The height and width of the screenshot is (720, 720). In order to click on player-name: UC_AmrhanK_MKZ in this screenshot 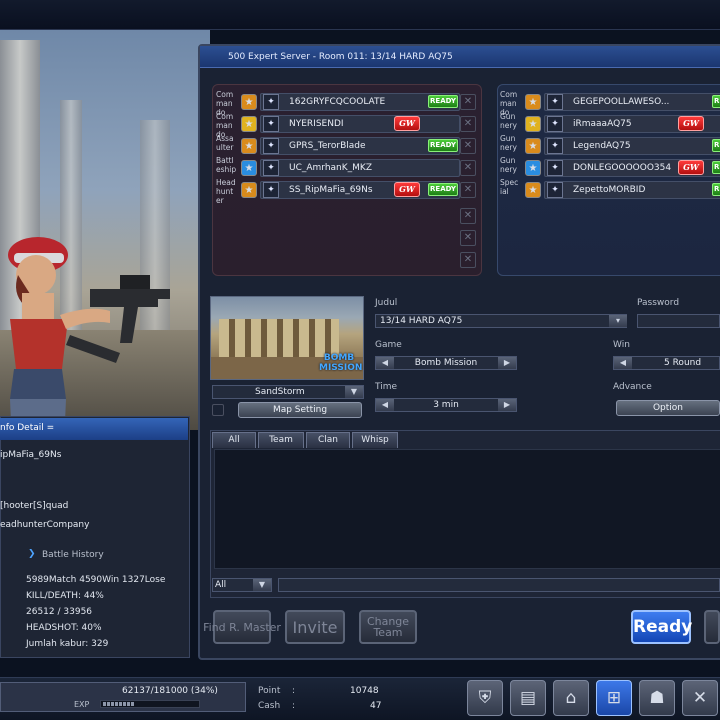, I will do `click(330, 168)`.